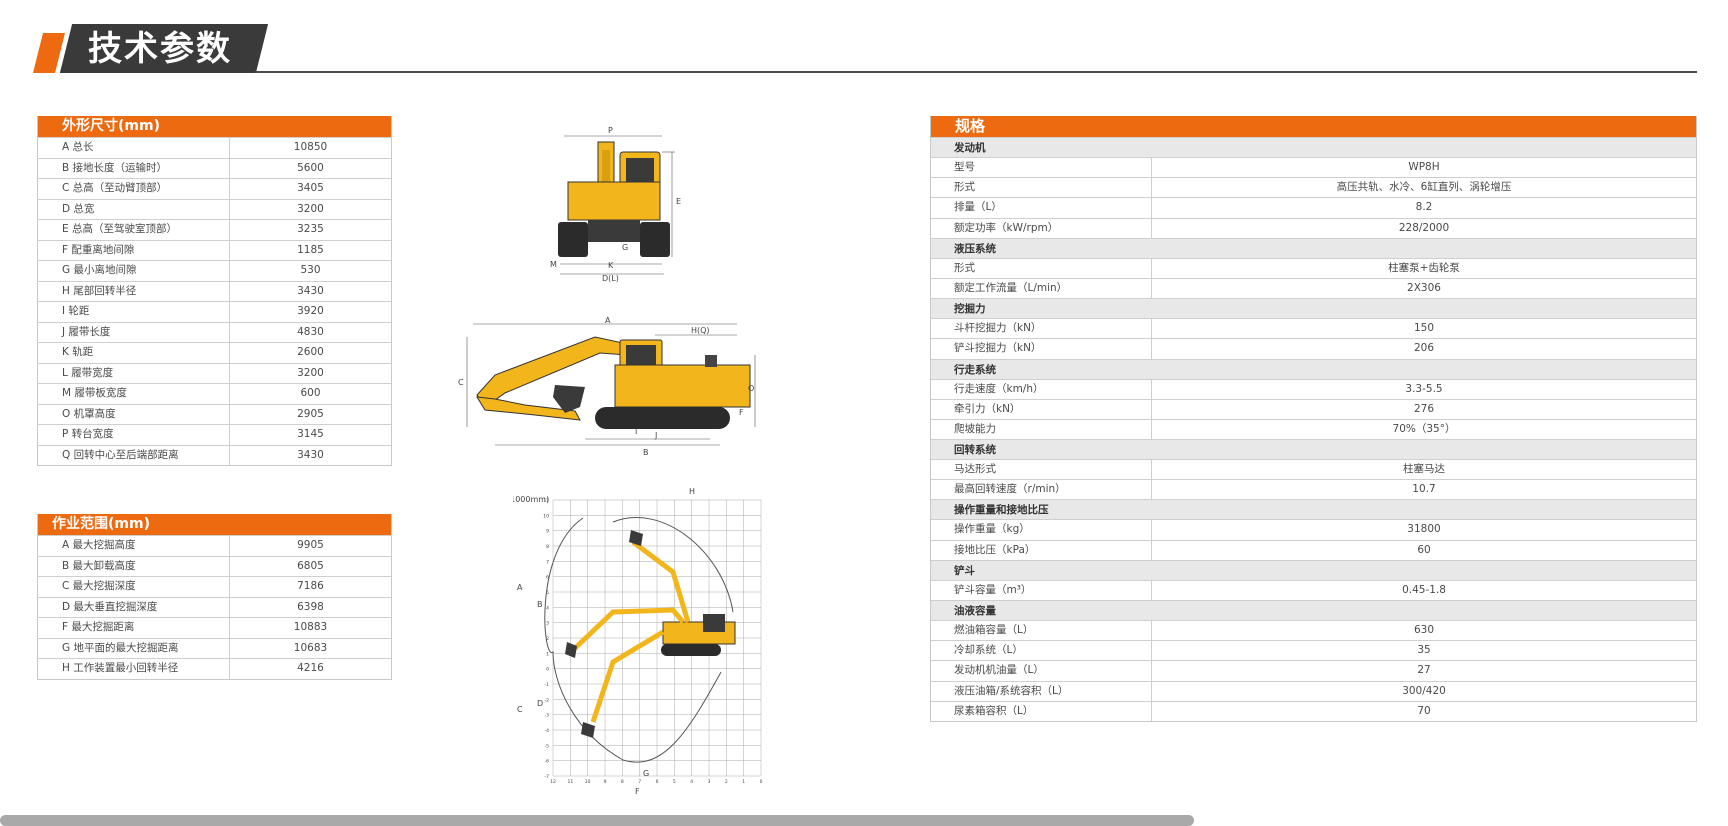  Describe the element at coordinates (531, 499) in the screenshot. I see `range-unit-label: (1000mm)` at that location.